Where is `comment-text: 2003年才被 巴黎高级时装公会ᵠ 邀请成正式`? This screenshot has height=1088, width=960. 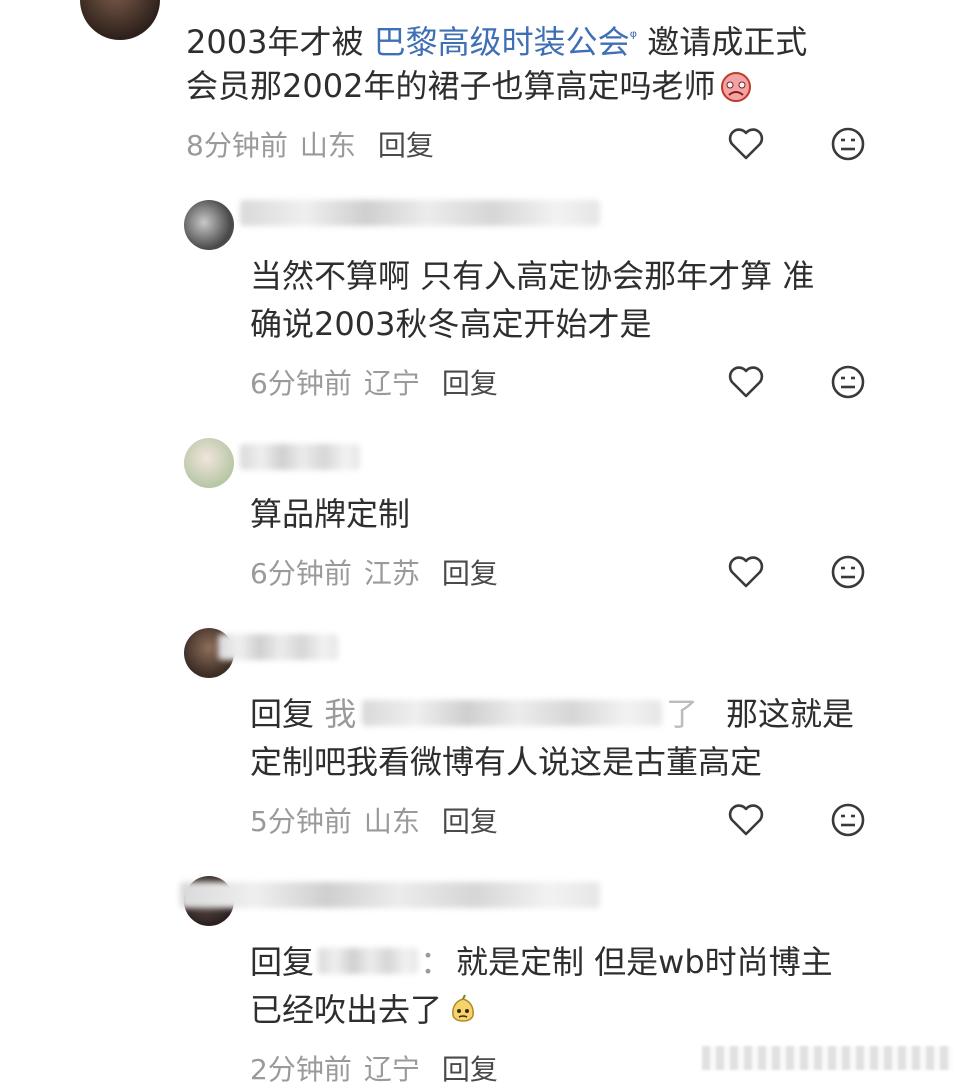
comment-text: 2003年才被 巴黎高级时装公会ᵠ 邀请成正式 is located at coordinates (497, 42).